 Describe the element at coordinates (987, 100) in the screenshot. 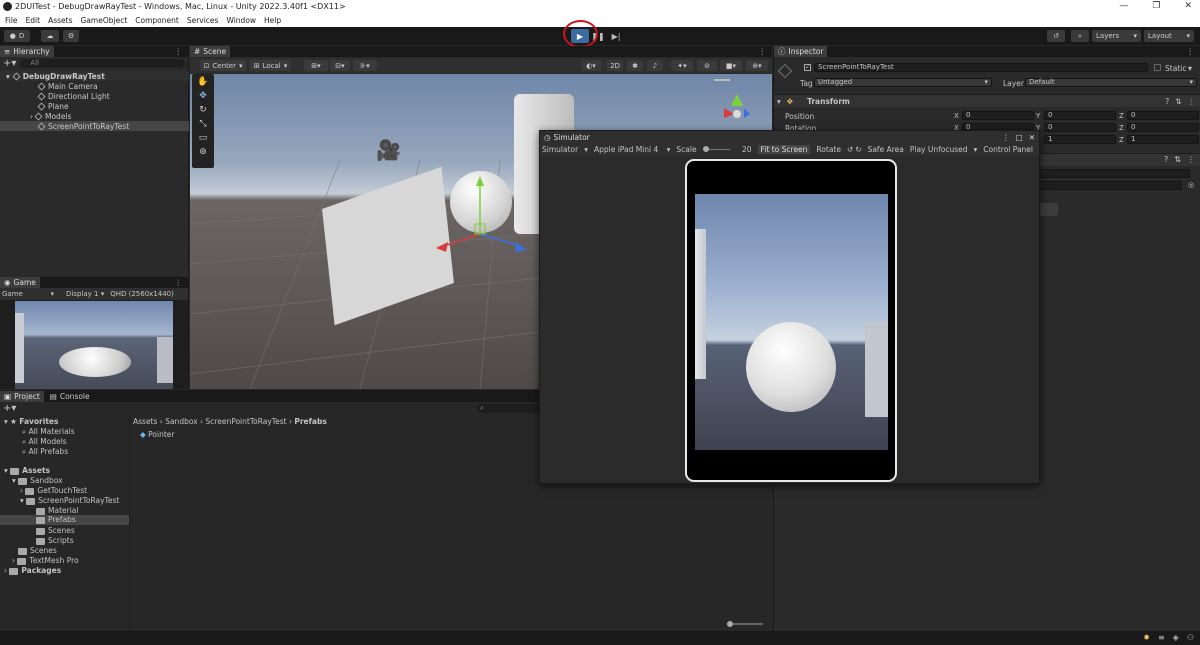

I see `transform-component-header: ▾ ✥ Transform ? ⇅ ⋮` at that location.